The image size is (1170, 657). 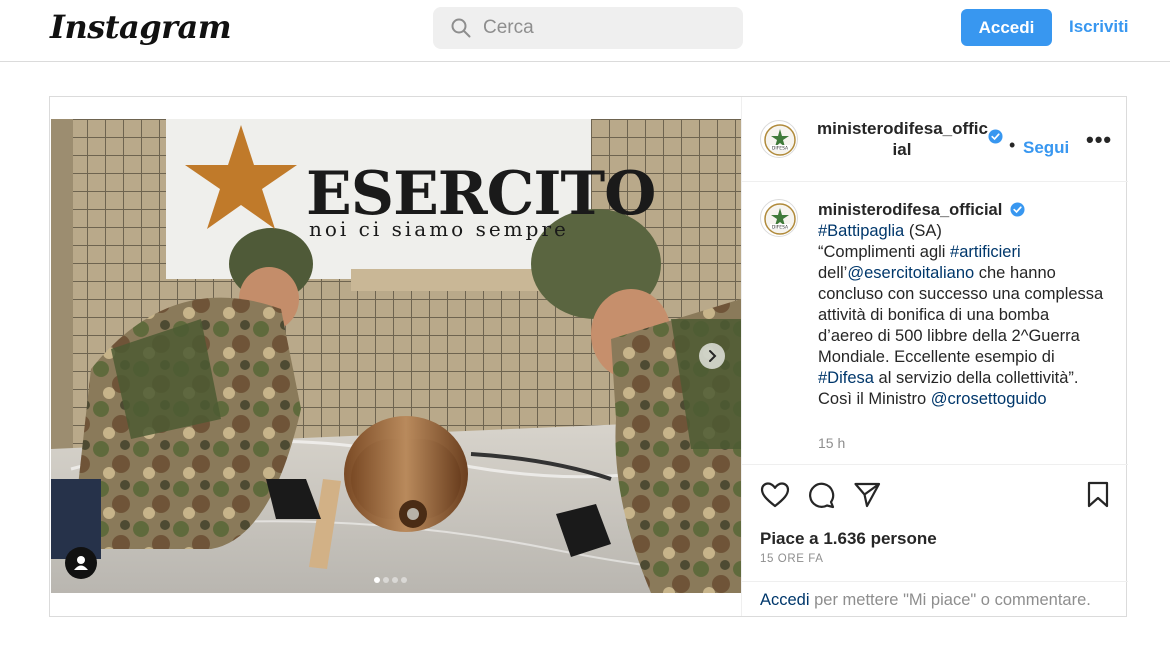 I want to click on share-icon, so click(x=867, y=495).